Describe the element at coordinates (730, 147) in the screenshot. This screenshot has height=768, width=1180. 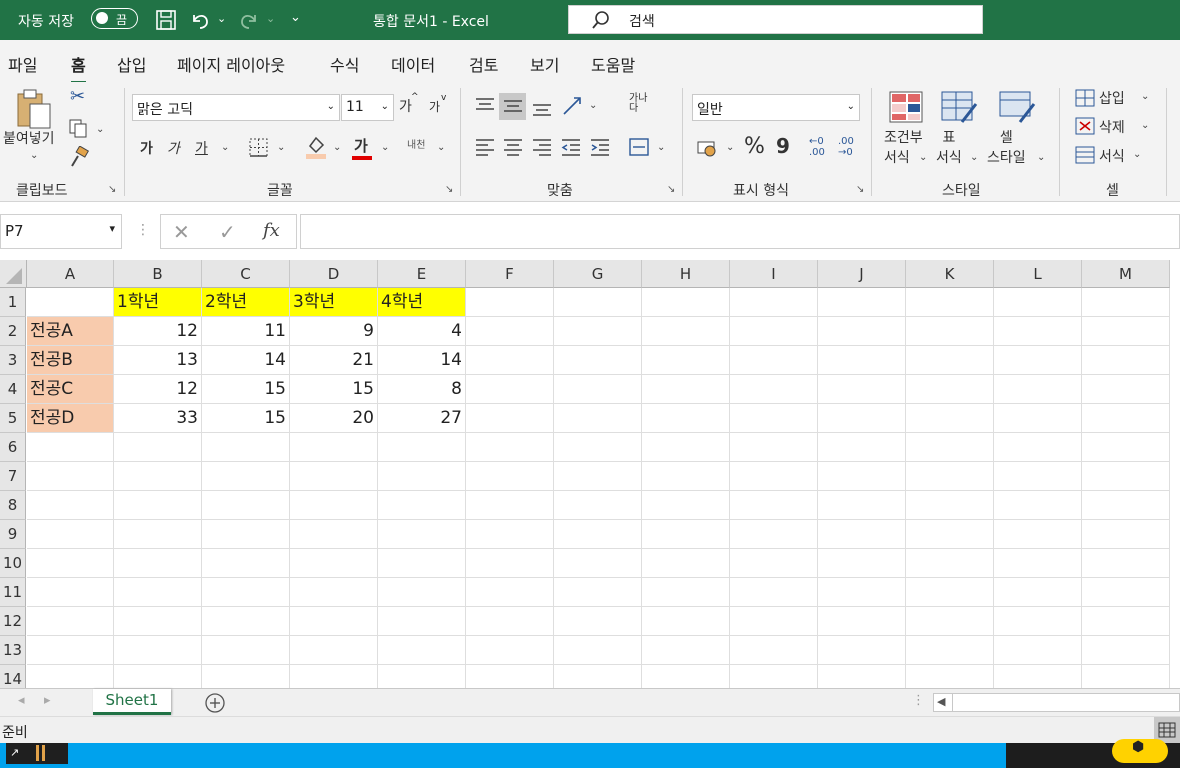
I see `accounting-dropdown-icon: ⌄` at that location.